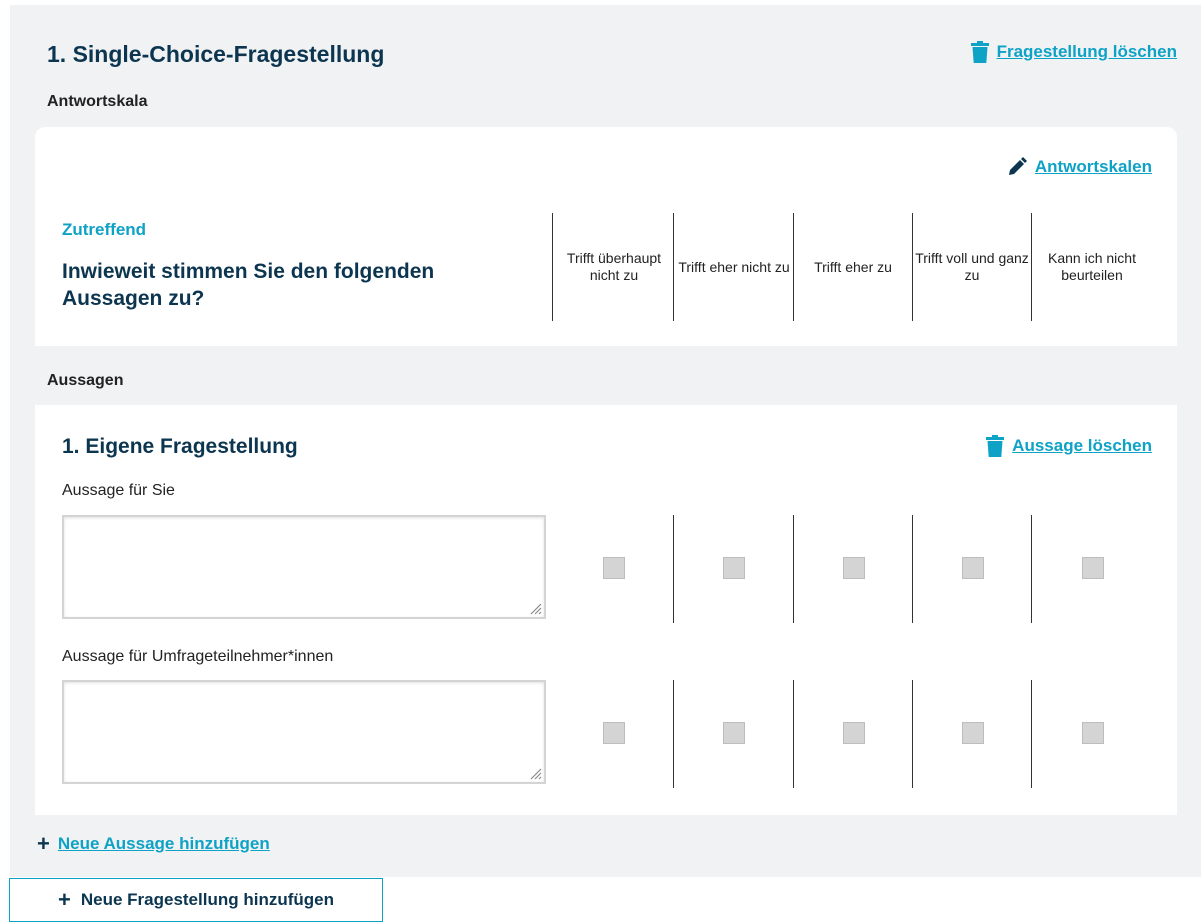 This screenshot has width=1201, height=922. Describe the element at coordinates (216, 54) in the screenshot. I see `question-title: 1. Single-Choice-Fragestellung` at that location.